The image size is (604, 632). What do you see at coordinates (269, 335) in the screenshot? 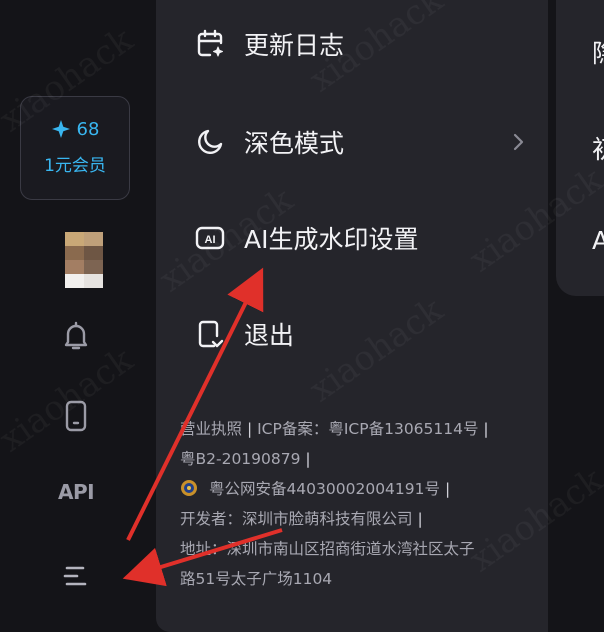
I see `menu-item-label: 退出` at bounding box center [269, 335].